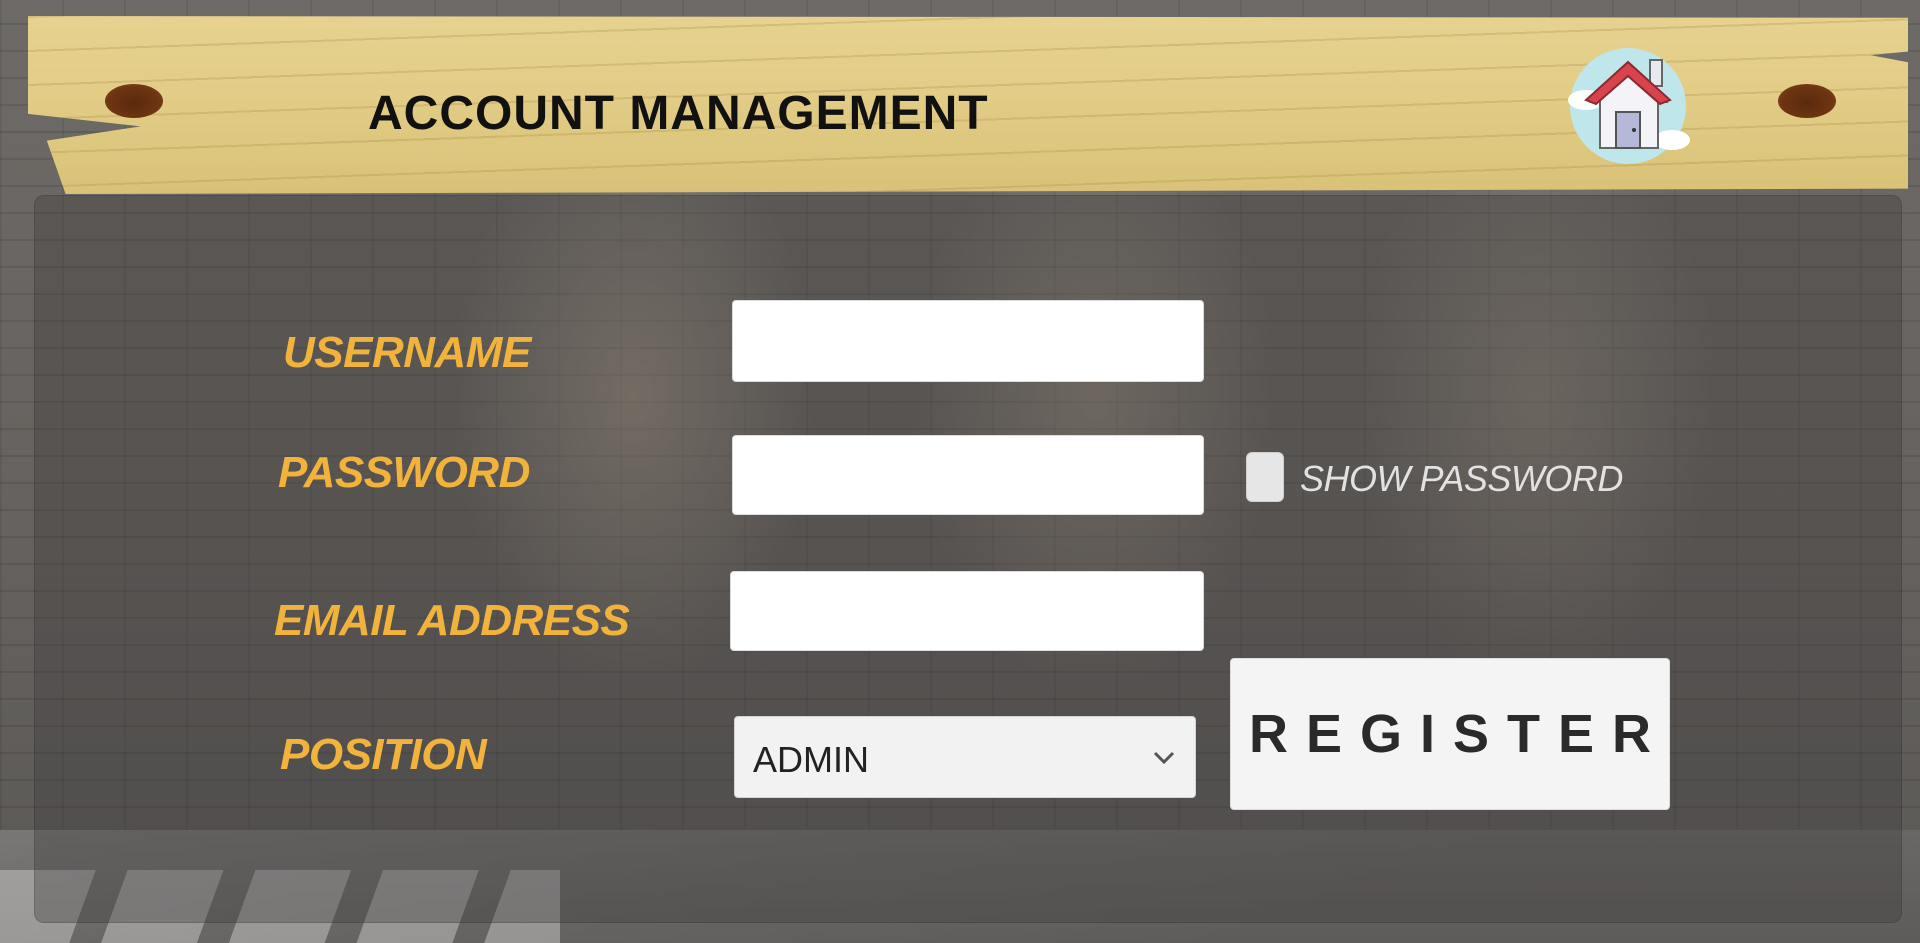 This screenshot has height=943, width=1920. What do you see at coordinates (1265, 477) in the screenshot?
I see `show-password-checkbox` at bounding box center [1265, 477].